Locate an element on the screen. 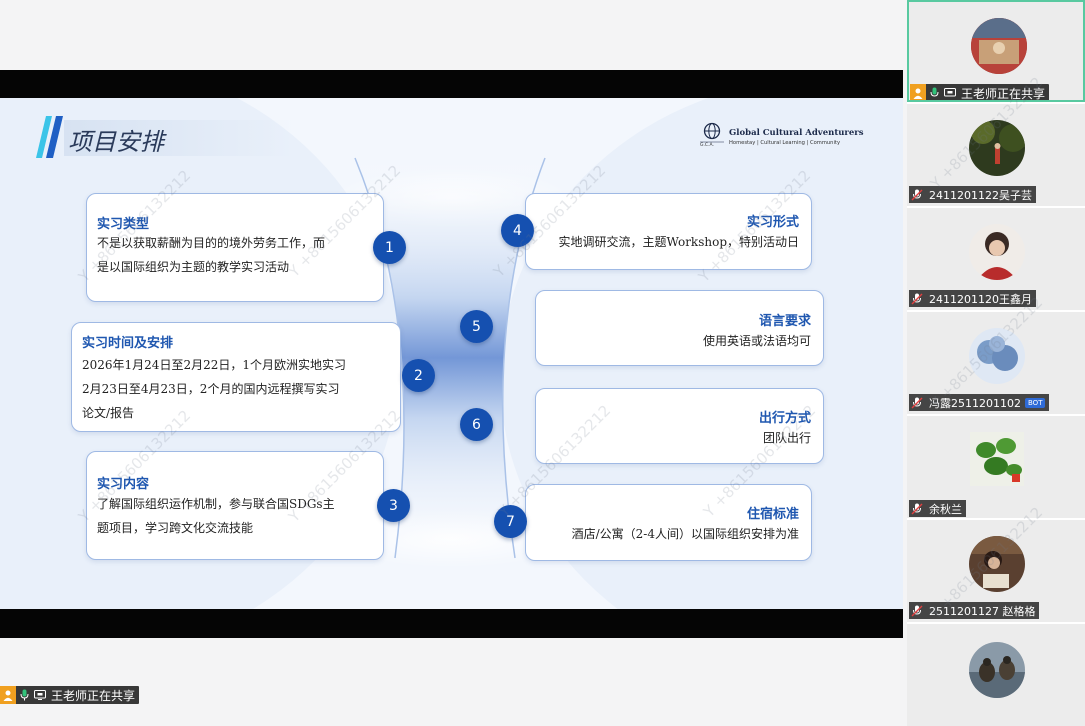 This screenshot has width=1085, height=726. card-content: 实习内容 了解国际组织运作机制，参与联合国SDGs主 题项目，学习跨文化交流技能 is located at coordinates (235, 505).